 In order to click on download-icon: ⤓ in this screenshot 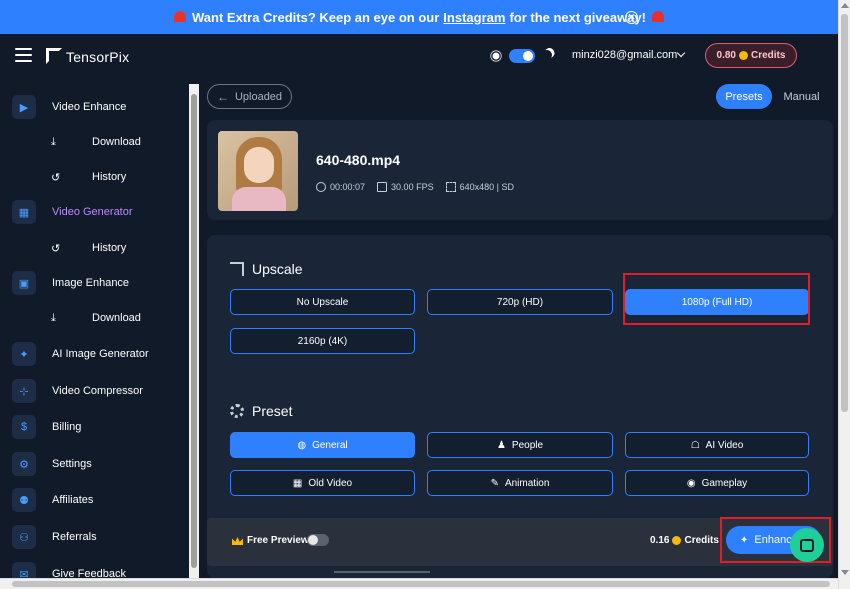, I will do `click(53, 141)`.